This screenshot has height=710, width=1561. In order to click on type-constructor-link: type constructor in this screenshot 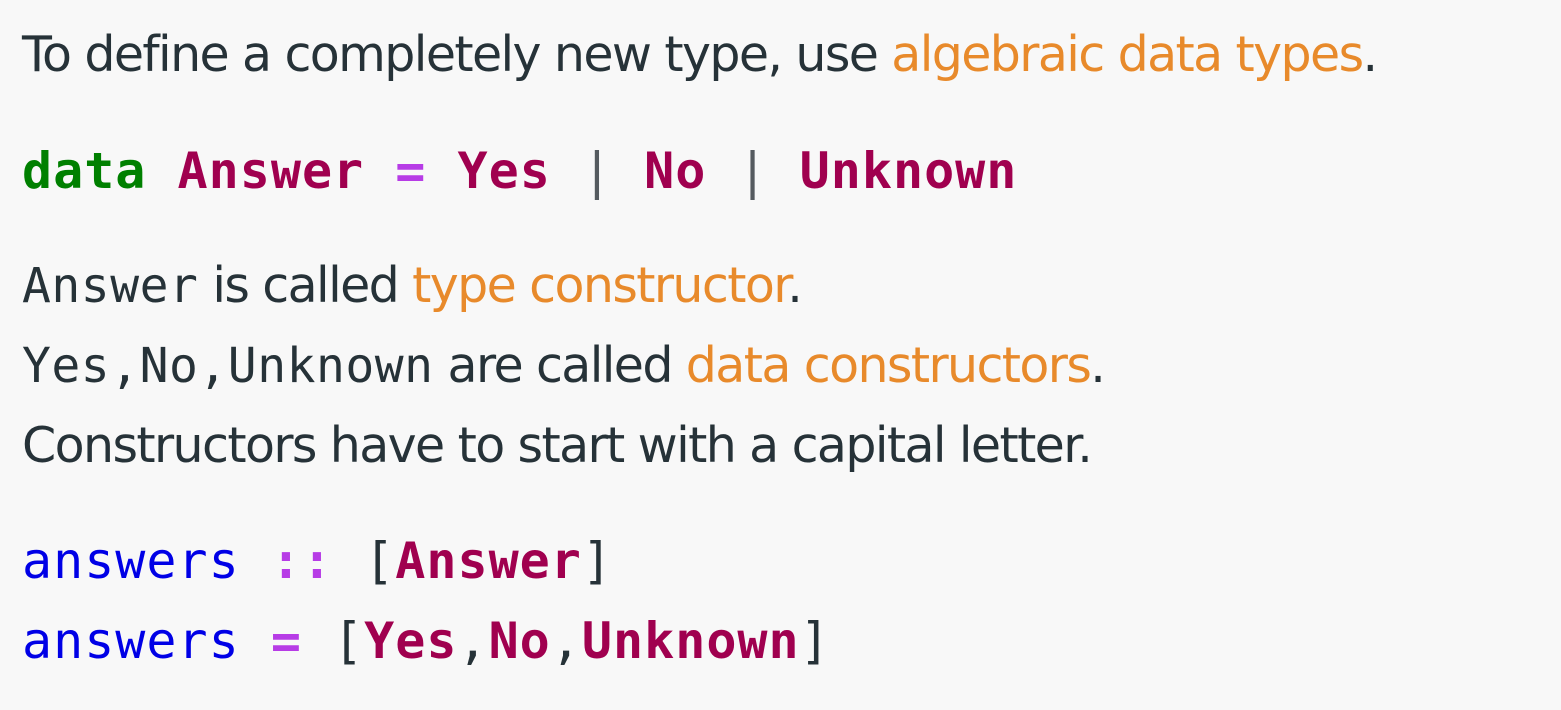, I will do `click(600, 285)`.